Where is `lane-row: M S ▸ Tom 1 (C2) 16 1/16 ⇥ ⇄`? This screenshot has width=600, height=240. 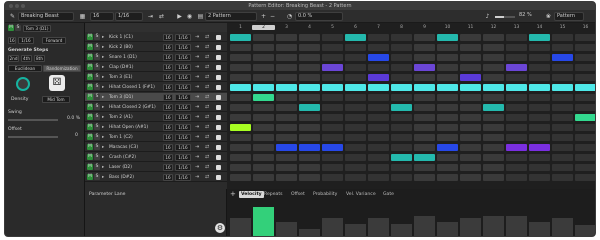
lane-row: M S ▸ Tom 1 (C2) 16 1/16 ⇥ ⇄ is located at coordinates (156, 137).